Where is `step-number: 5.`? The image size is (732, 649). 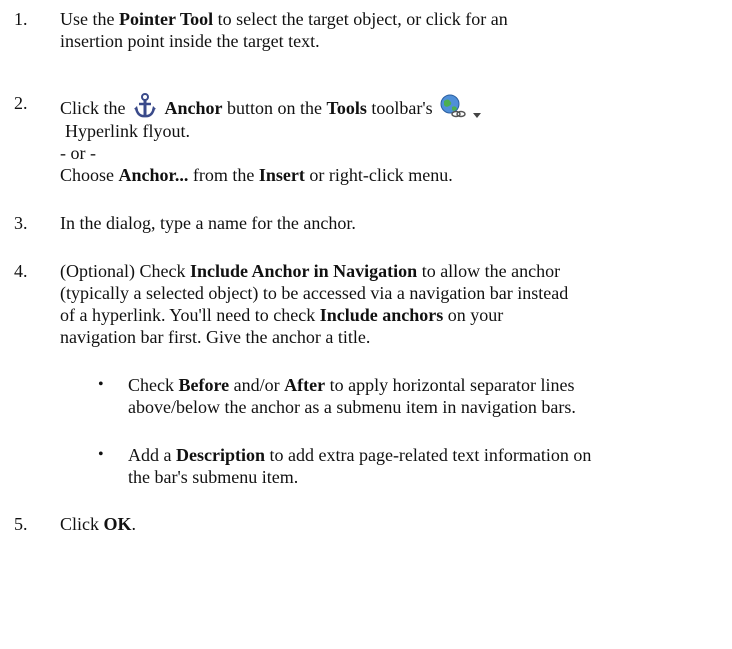
step-number: 5. is located at coordinates (21, 524).